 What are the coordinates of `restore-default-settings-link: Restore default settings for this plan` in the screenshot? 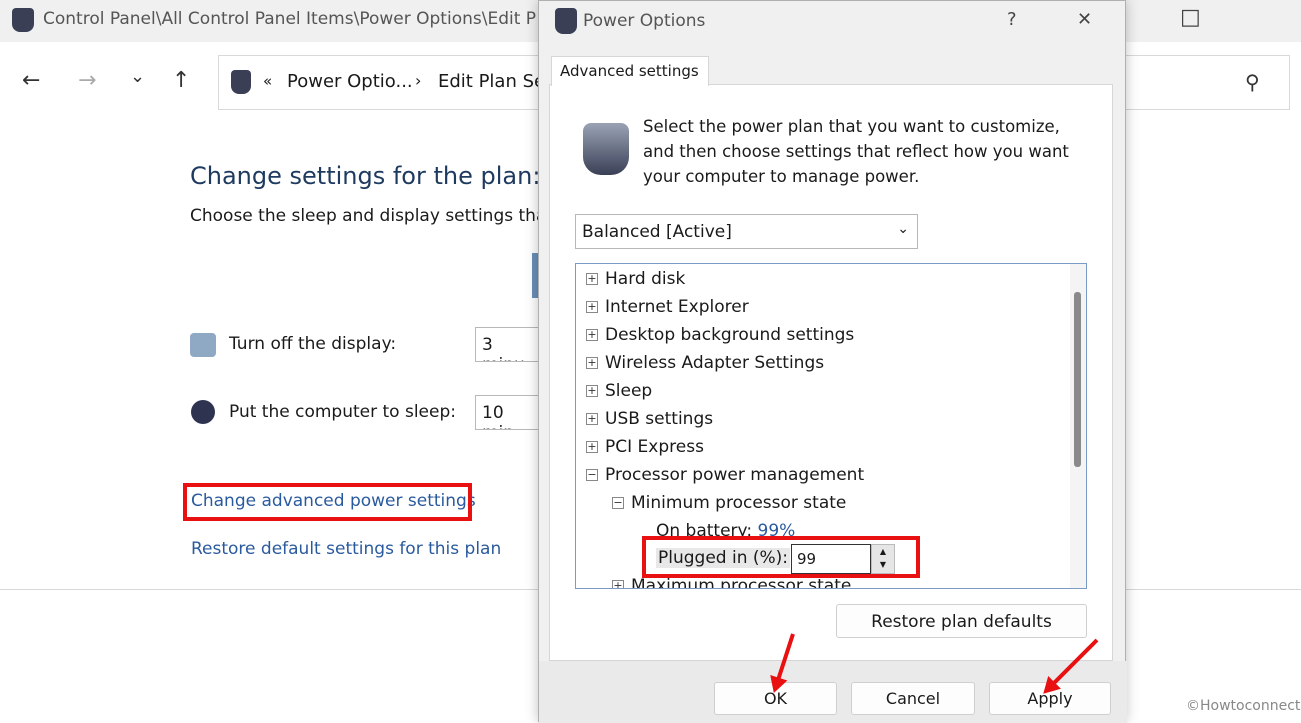 It's located at (346, 549).